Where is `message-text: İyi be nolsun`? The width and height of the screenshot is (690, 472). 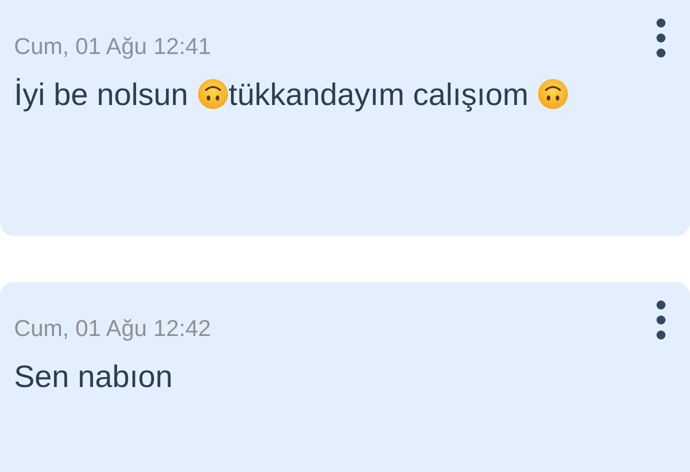
message-text: İyi be nolsun is located at coordinates (102, 94).